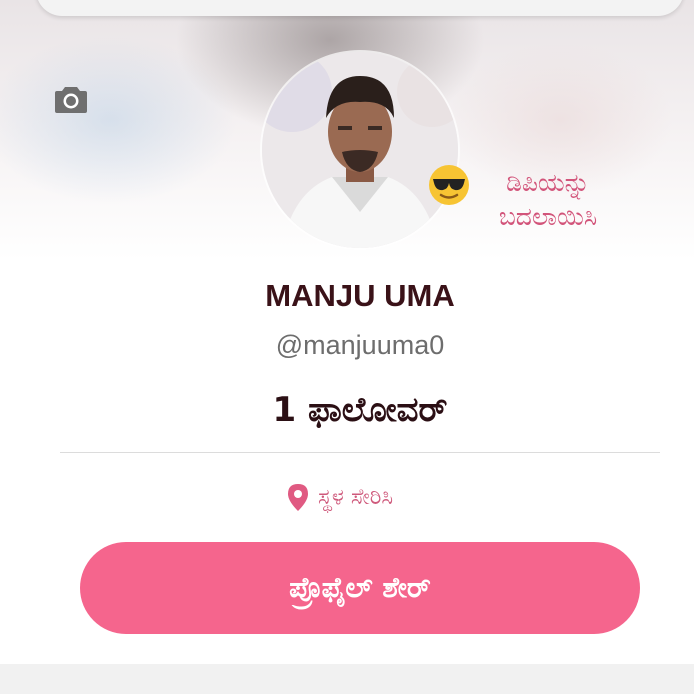 The width and height of the screenshot is (694, 694). Describe the element at coordinates (360, 295) in the screenshot. I see `profile-name: MANJU UMA` at that location.